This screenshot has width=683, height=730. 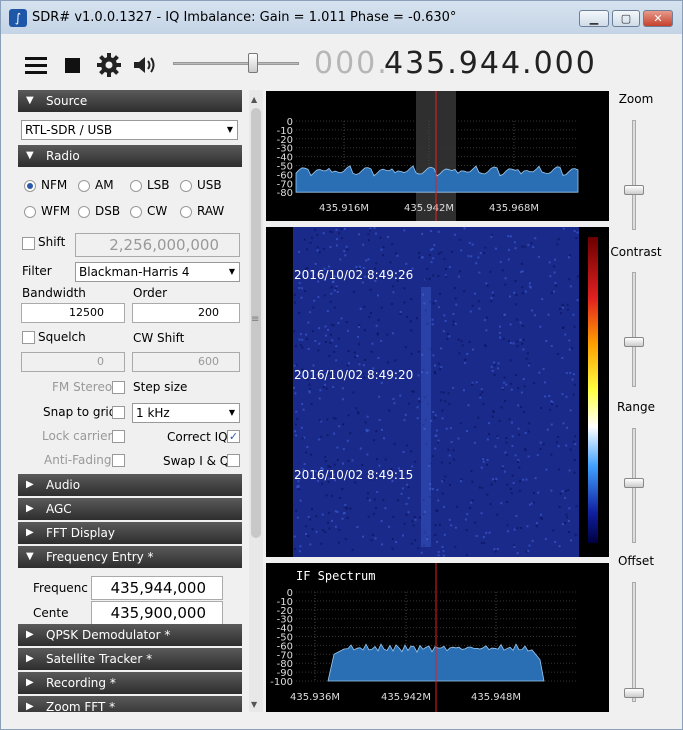 What do you see at coordinates (84, 212) in the screenshot?
I see `mode-radio-dsb` at bounding box center [84, 212].